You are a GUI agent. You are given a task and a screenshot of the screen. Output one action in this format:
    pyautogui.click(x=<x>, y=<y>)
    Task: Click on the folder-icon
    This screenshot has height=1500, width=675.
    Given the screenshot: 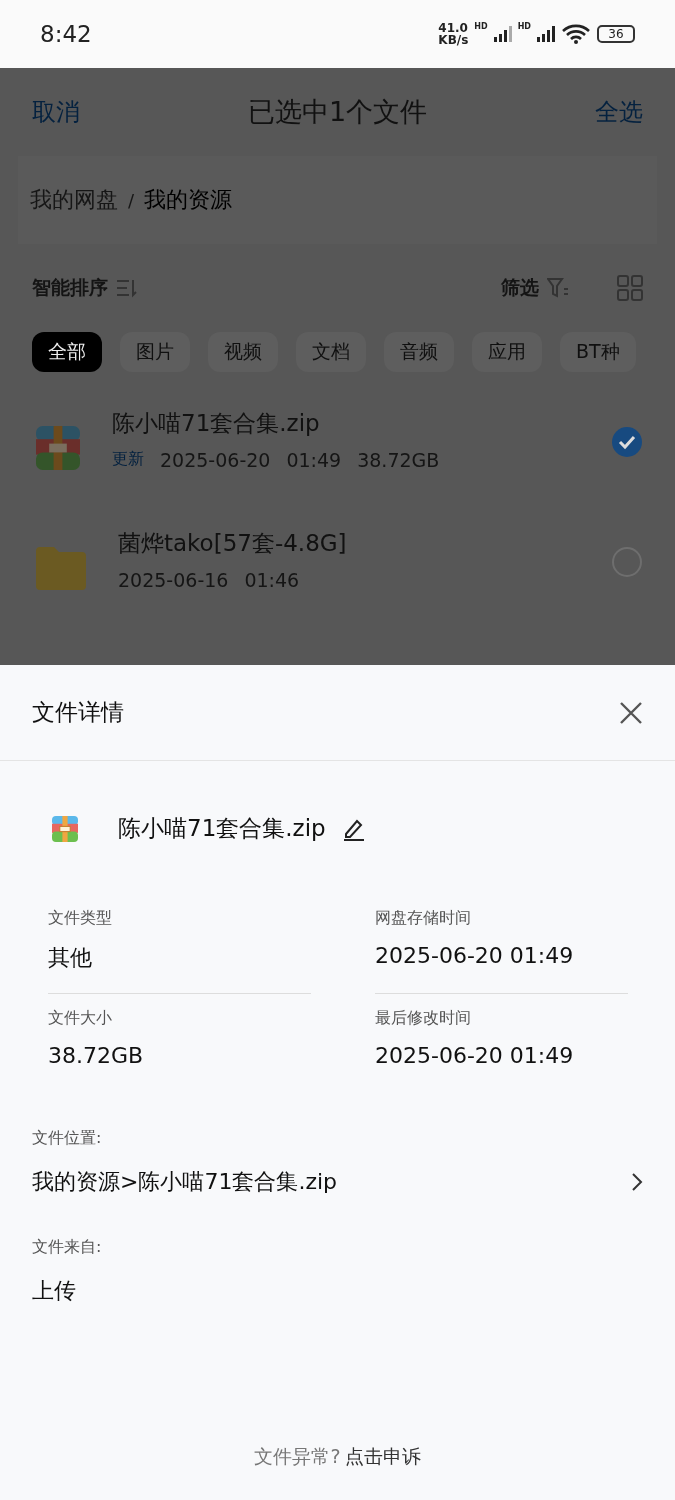 What is the action you would take?
    pyautogui.click(x=61, y=568)
    